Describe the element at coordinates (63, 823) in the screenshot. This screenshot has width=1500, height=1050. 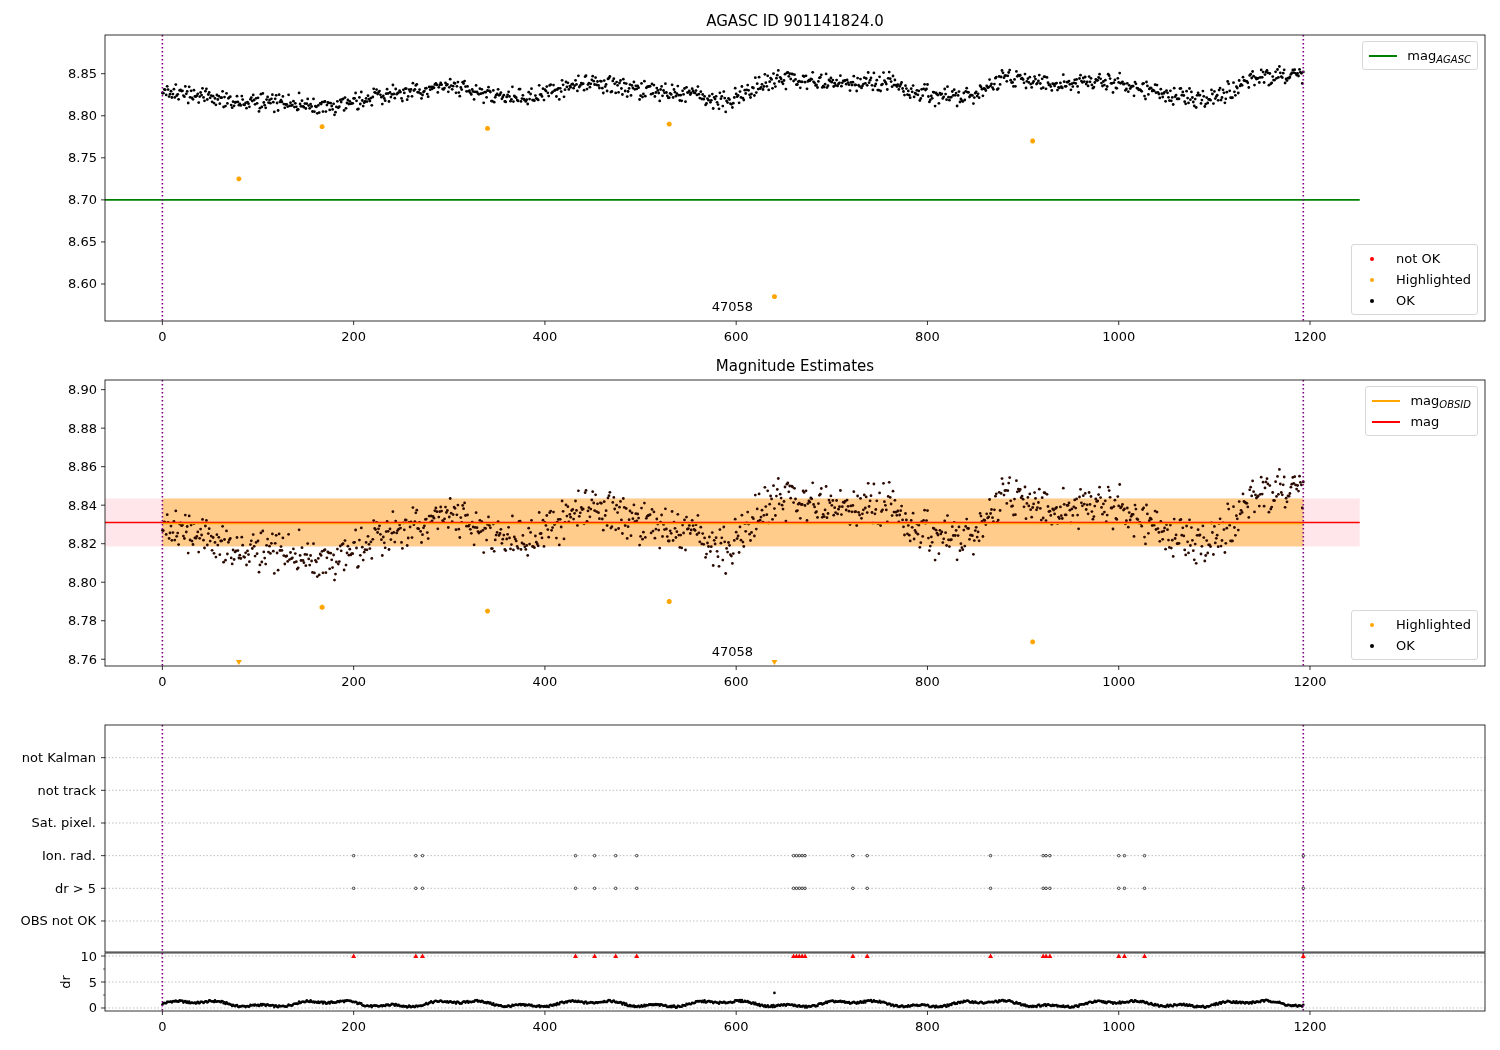
I see `category-label: Sat. pixel.` at that location.